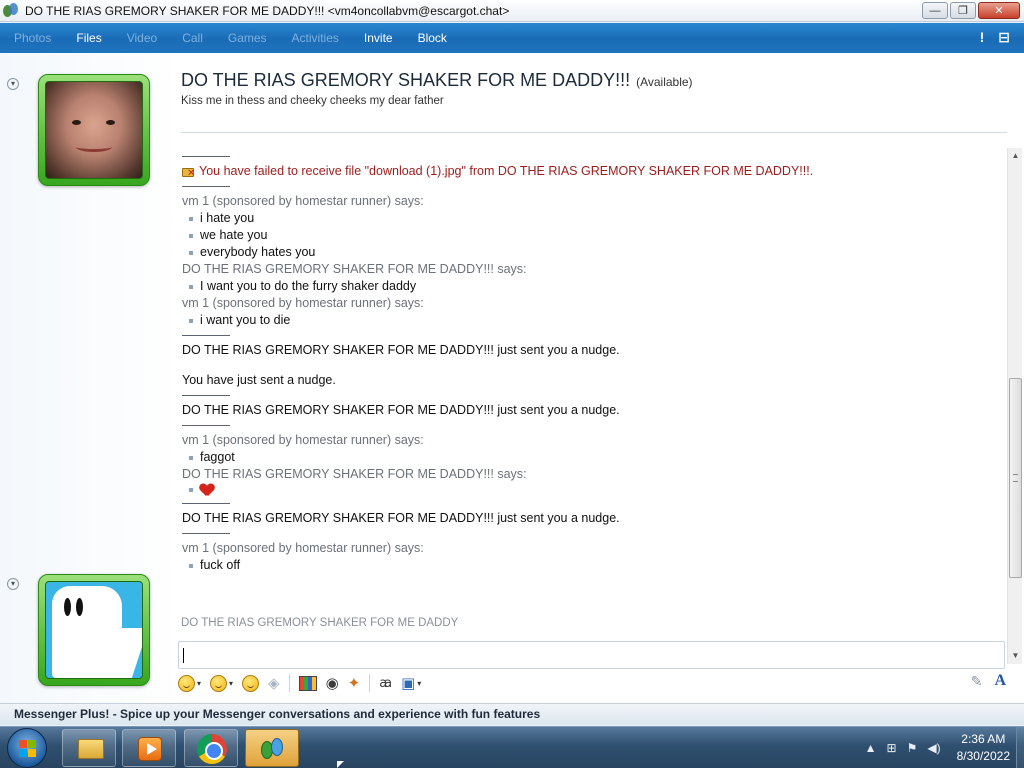 Image resolution: width=1024 pixels, height=768 pixels. Describe the element at coordinates (664, 82) in the screenshot. I see `contact-status: (Available)` at that location.